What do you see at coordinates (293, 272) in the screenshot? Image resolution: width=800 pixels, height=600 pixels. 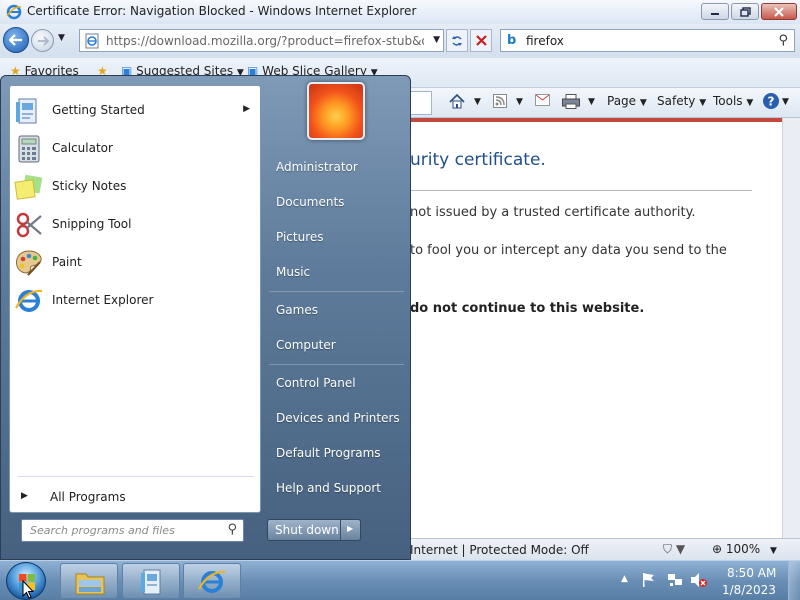 I see `start-item-music: Music` at bounding box center [293, 272].